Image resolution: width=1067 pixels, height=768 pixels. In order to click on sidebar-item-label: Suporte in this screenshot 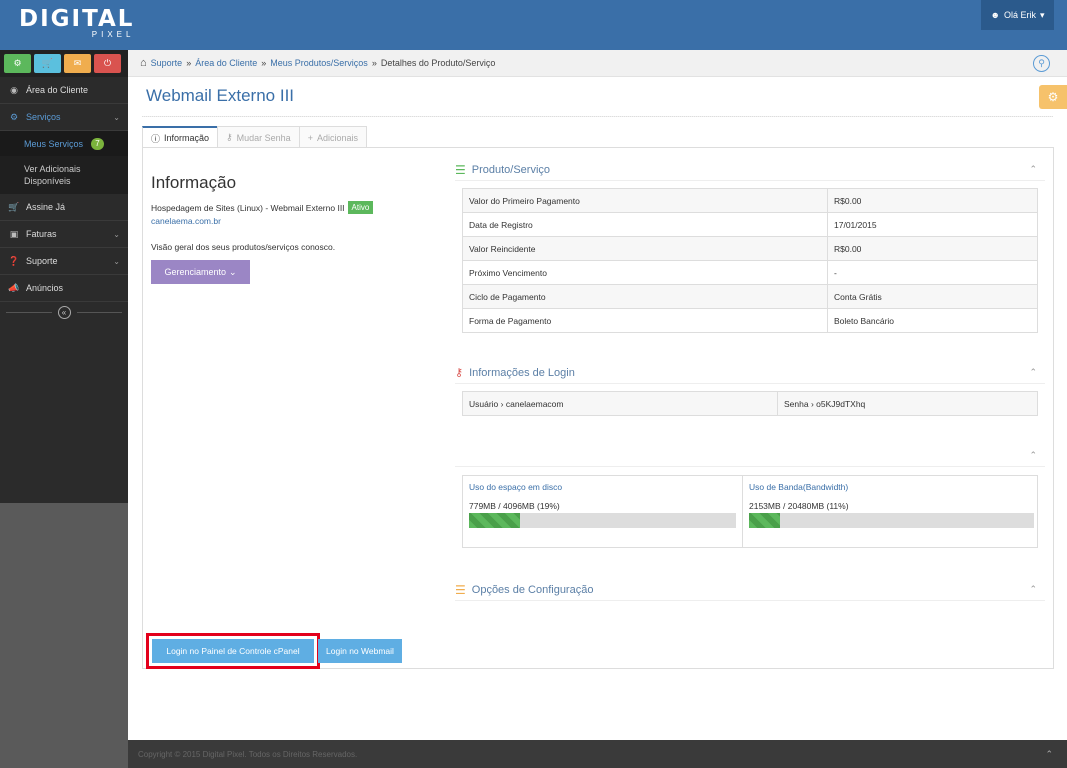, I will do `click(42, 261)`.